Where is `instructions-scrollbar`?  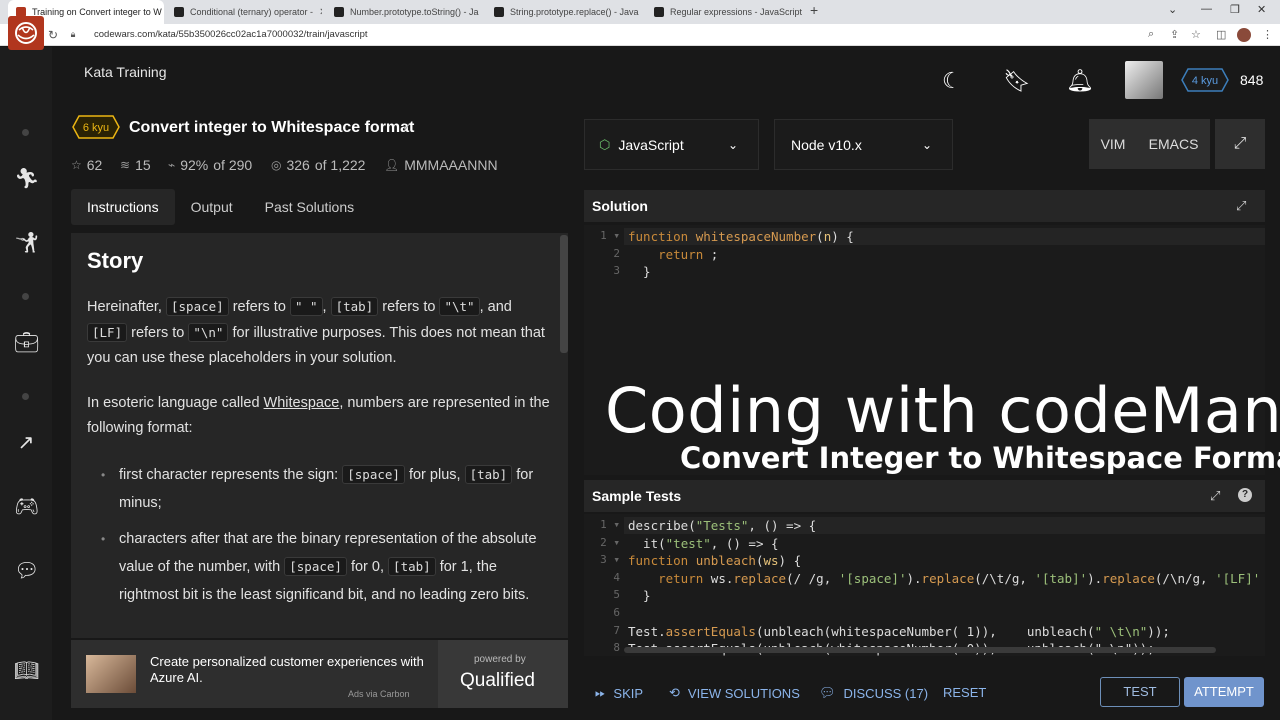 instructions-scrollbar is located at coordinates (564, 294).